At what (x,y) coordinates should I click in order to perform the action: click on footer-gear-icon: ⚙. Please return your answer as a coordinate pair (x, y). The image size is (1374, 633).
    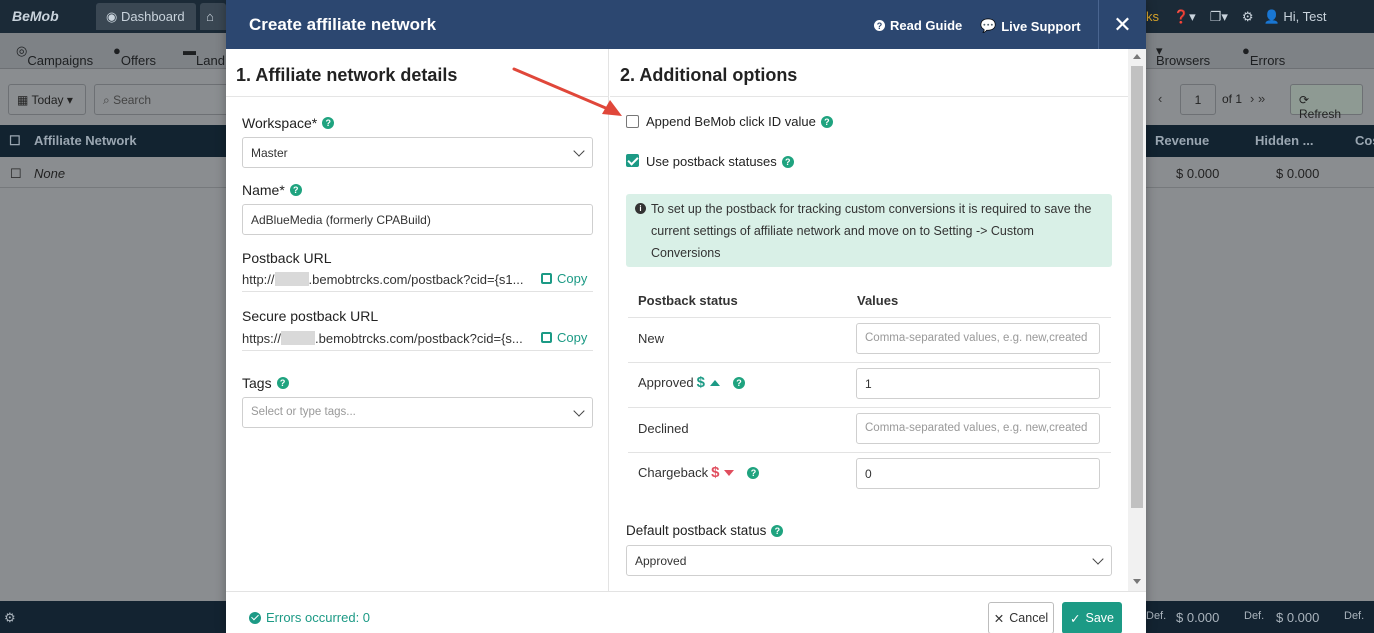
    Looking at the image, I should click on (10, 618).